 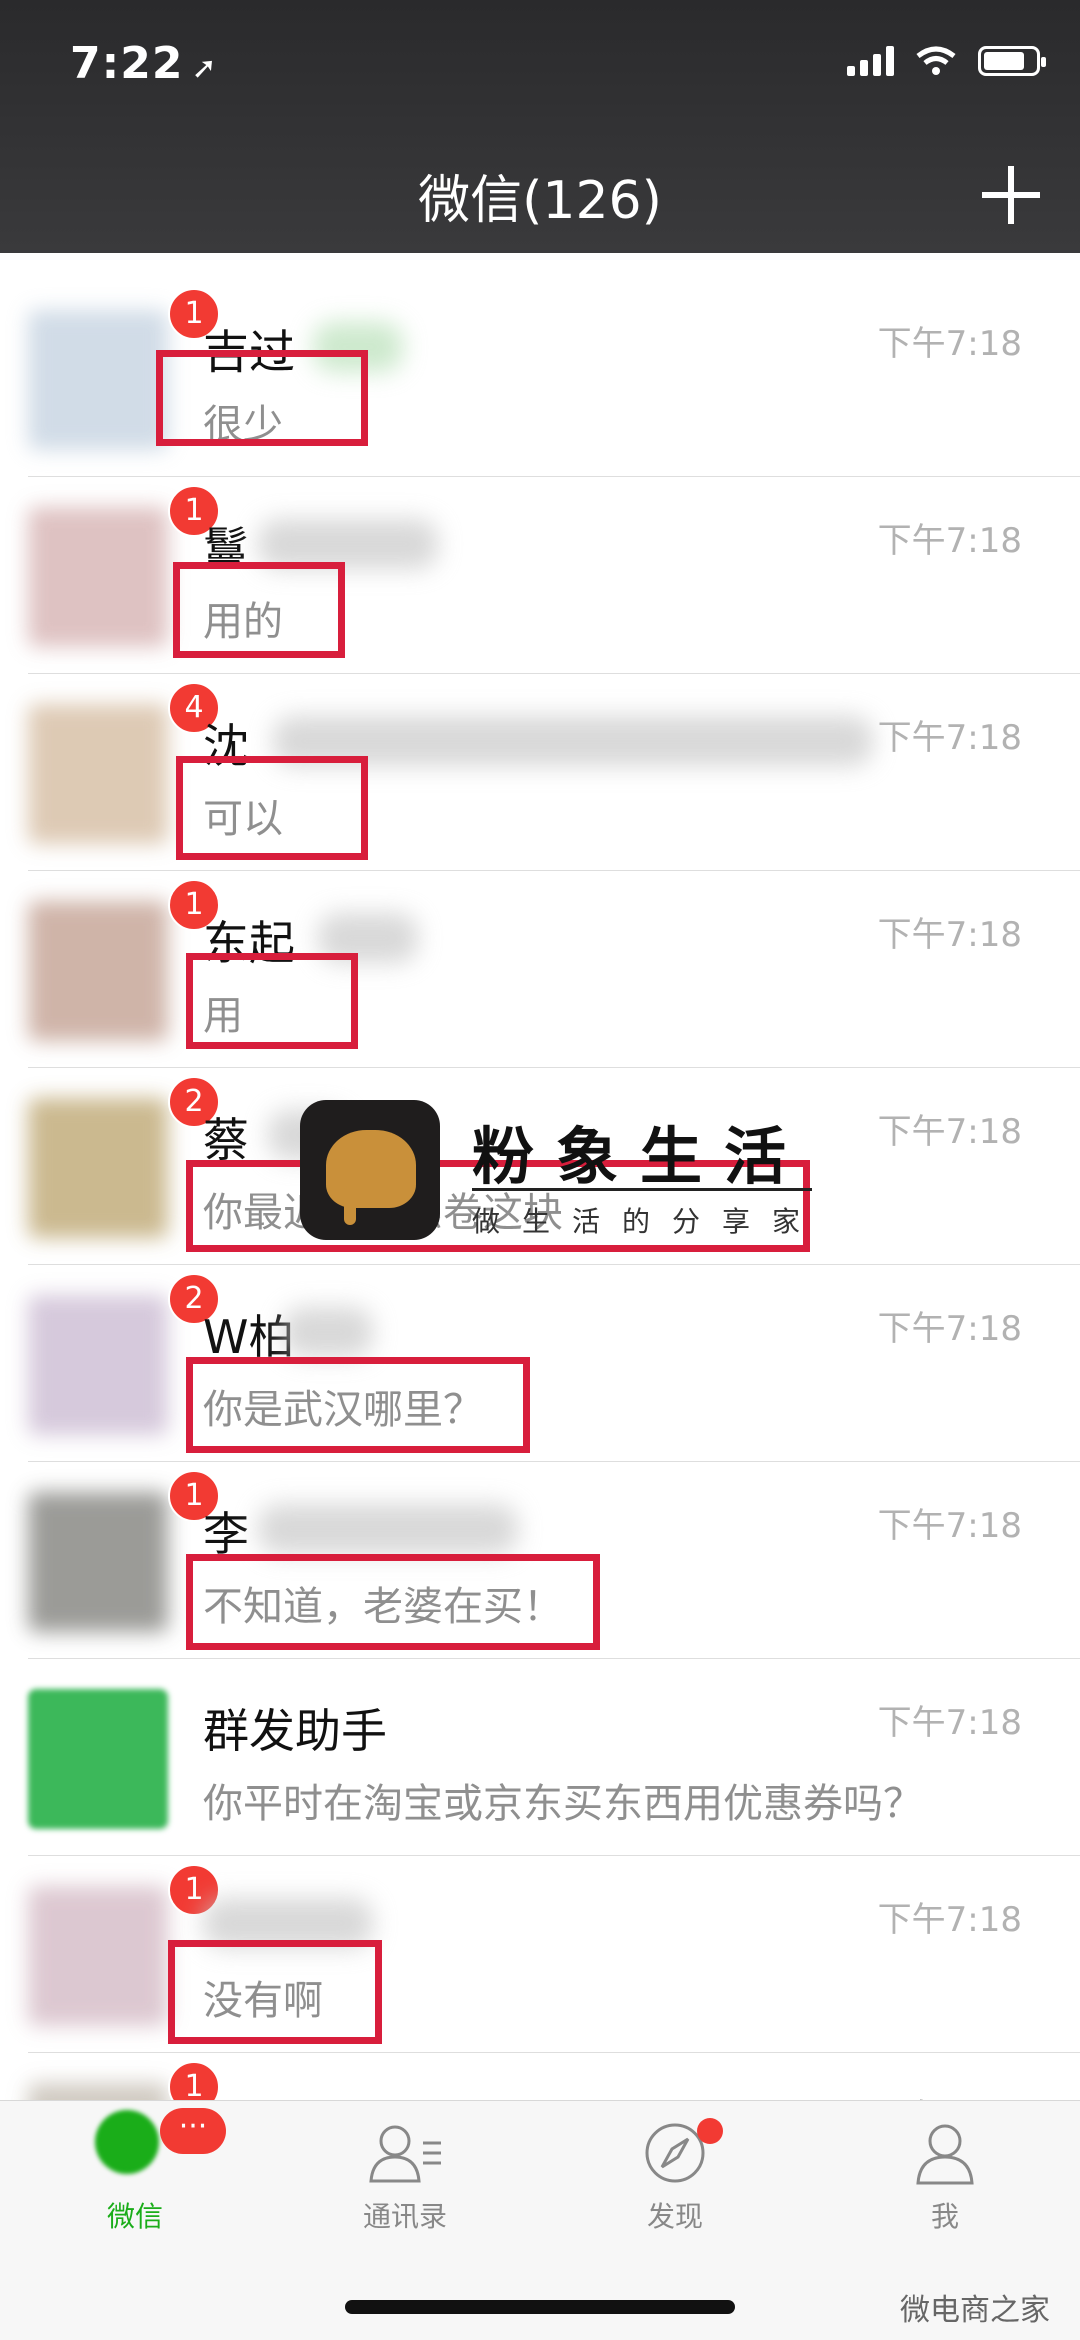 I want to click on profile-icon, so click(x=945, y=2154).